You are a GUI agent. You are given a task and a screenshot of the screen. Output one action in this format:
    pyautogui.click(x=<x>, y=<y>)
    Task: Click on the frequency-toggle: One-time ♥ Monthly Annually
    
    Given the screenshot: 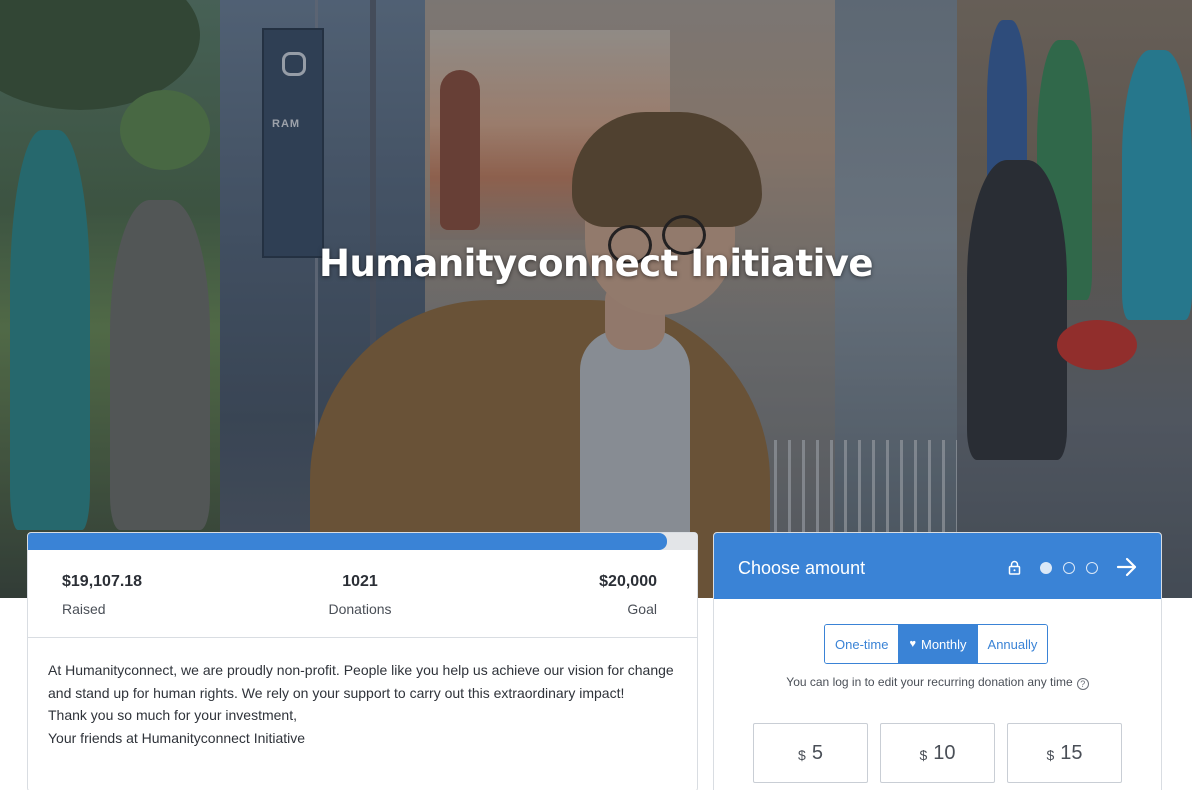 What is the action you would take?
    pyautogui.click(x=936, y=644)
    